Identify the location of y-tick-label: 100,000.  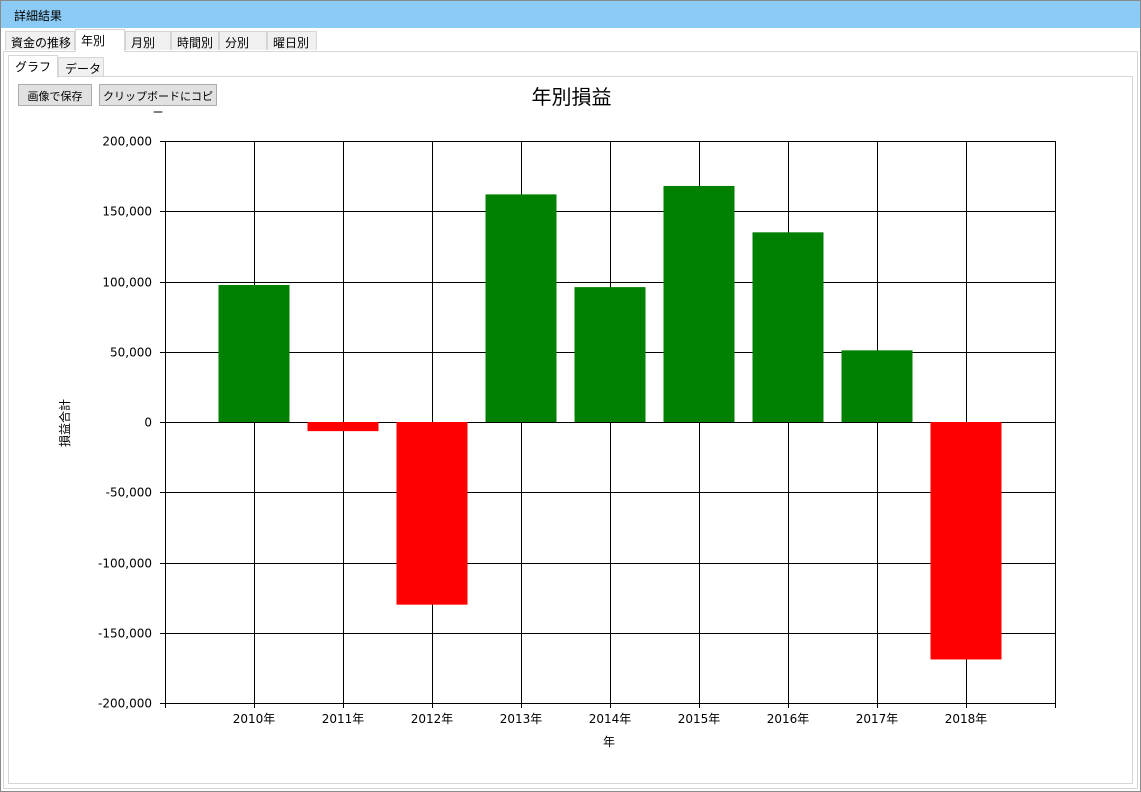
(127, 283).